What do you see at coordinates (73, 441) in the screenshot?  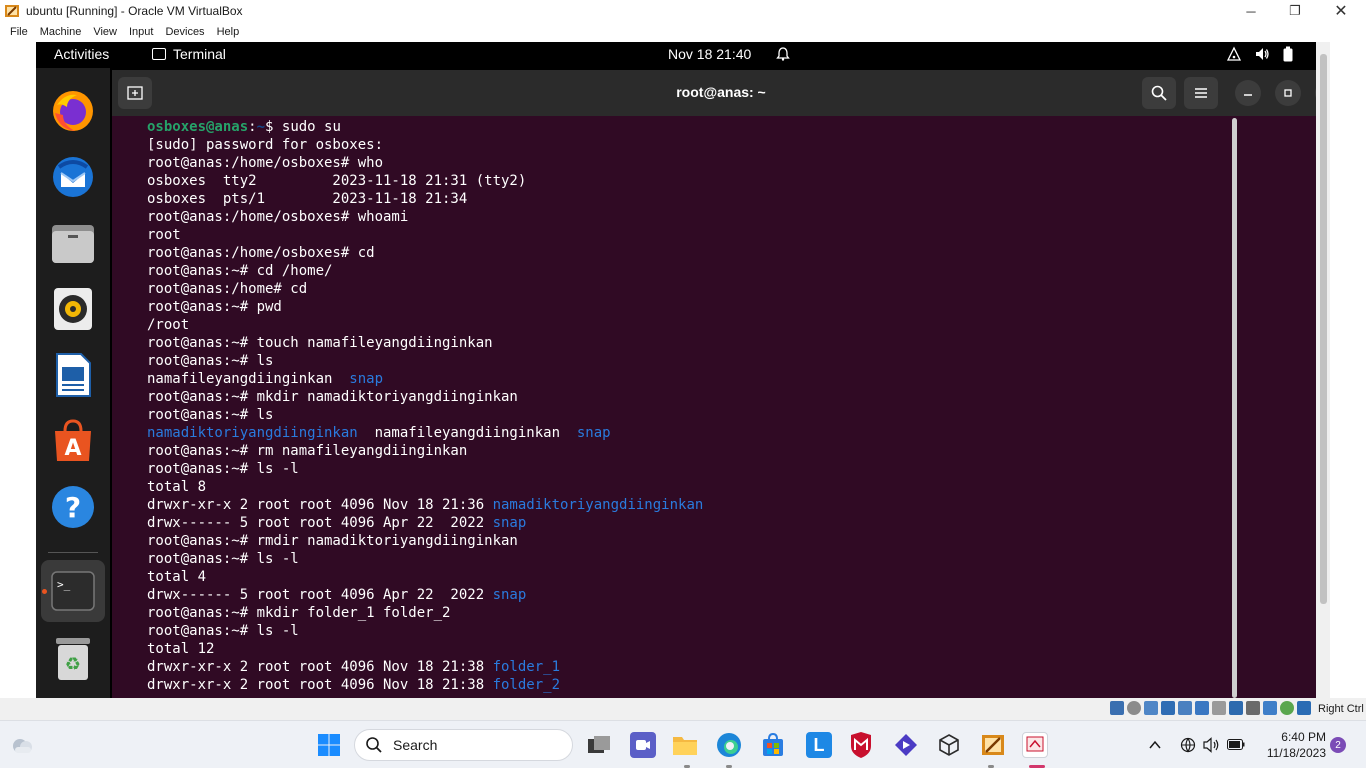 I see `ubuntu-software-icon: A` at bounding box center [73, 441].